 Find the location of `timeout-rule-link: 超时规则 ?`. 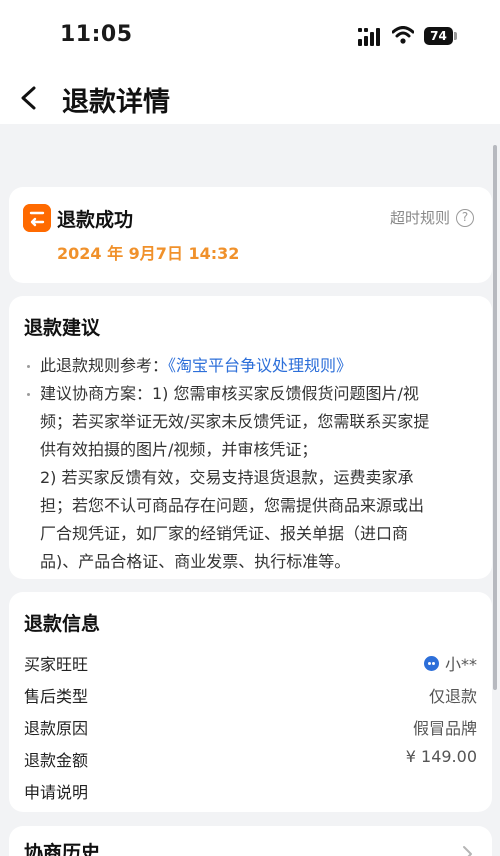

timeout-rule-link: 超时规则 ? is located at coordinates (432, 217).